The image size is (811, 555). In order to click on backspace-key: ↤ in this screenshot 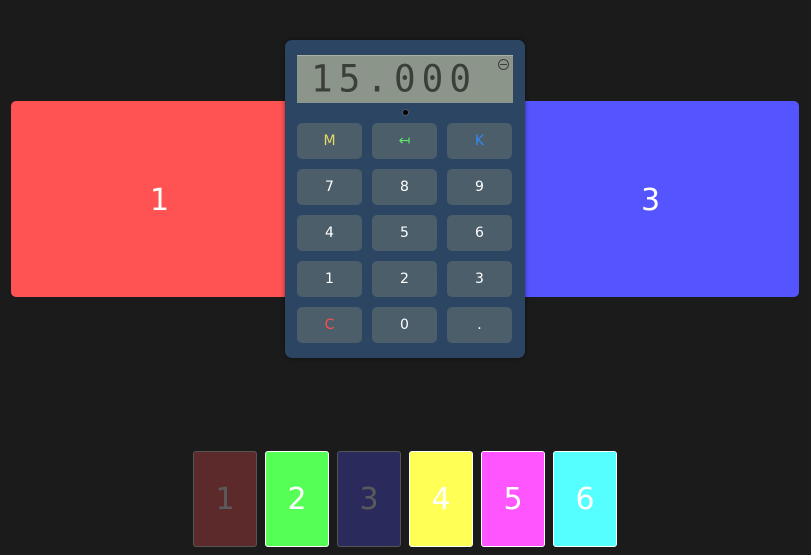, I will do `click(404, 141)`.